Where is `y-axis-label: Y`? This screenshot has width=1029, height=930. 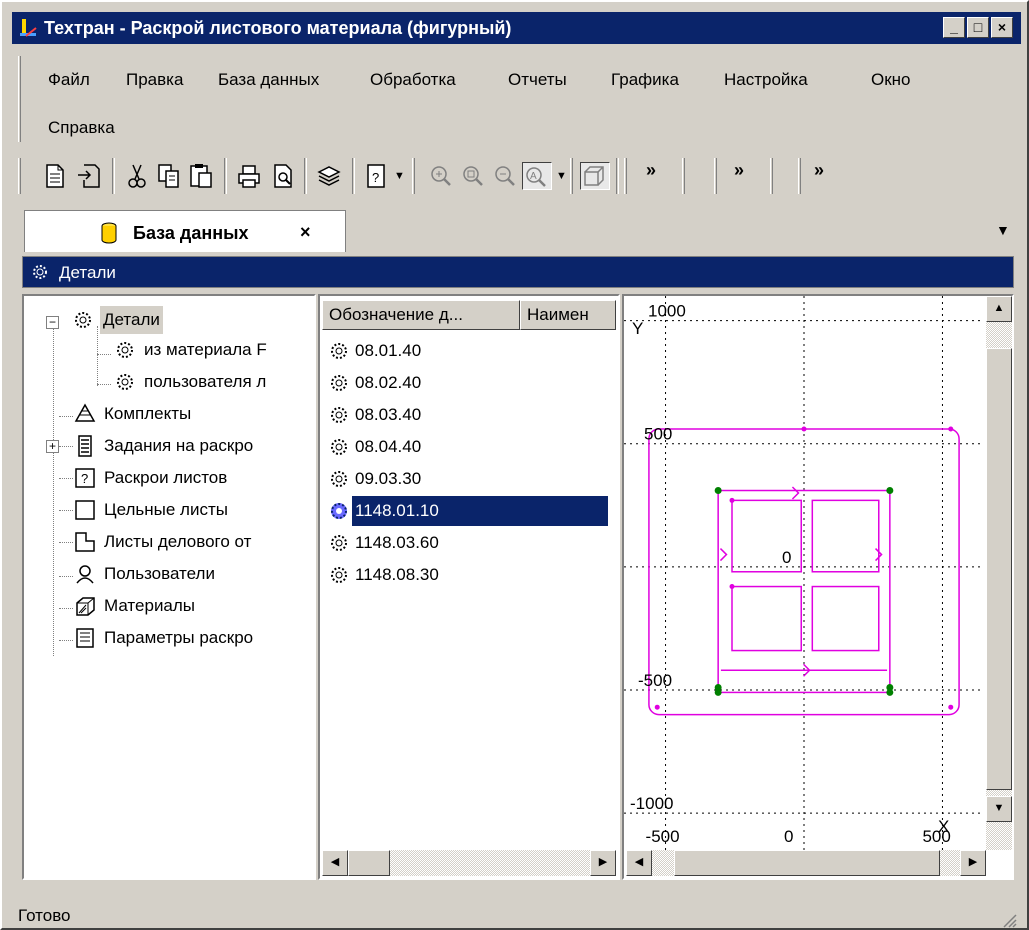 y-axis-label: Y is located at coordinates (637, 328).